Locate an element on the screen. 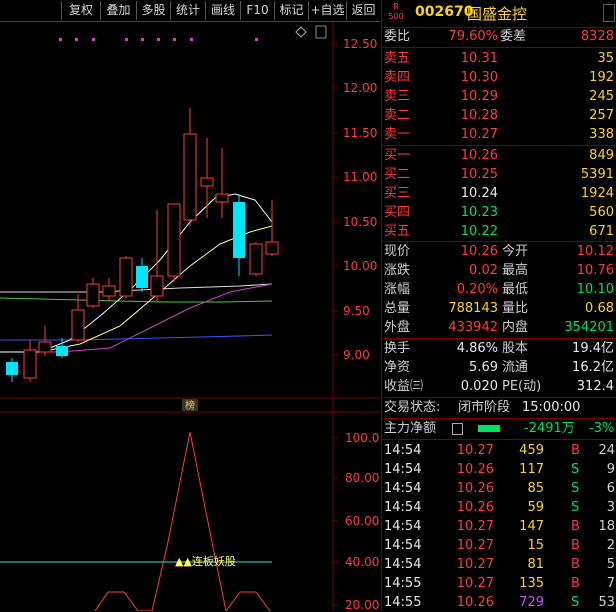 This screenshot has width=616, height=612. panel-scroll-icon is located at coordinates (609, 13).